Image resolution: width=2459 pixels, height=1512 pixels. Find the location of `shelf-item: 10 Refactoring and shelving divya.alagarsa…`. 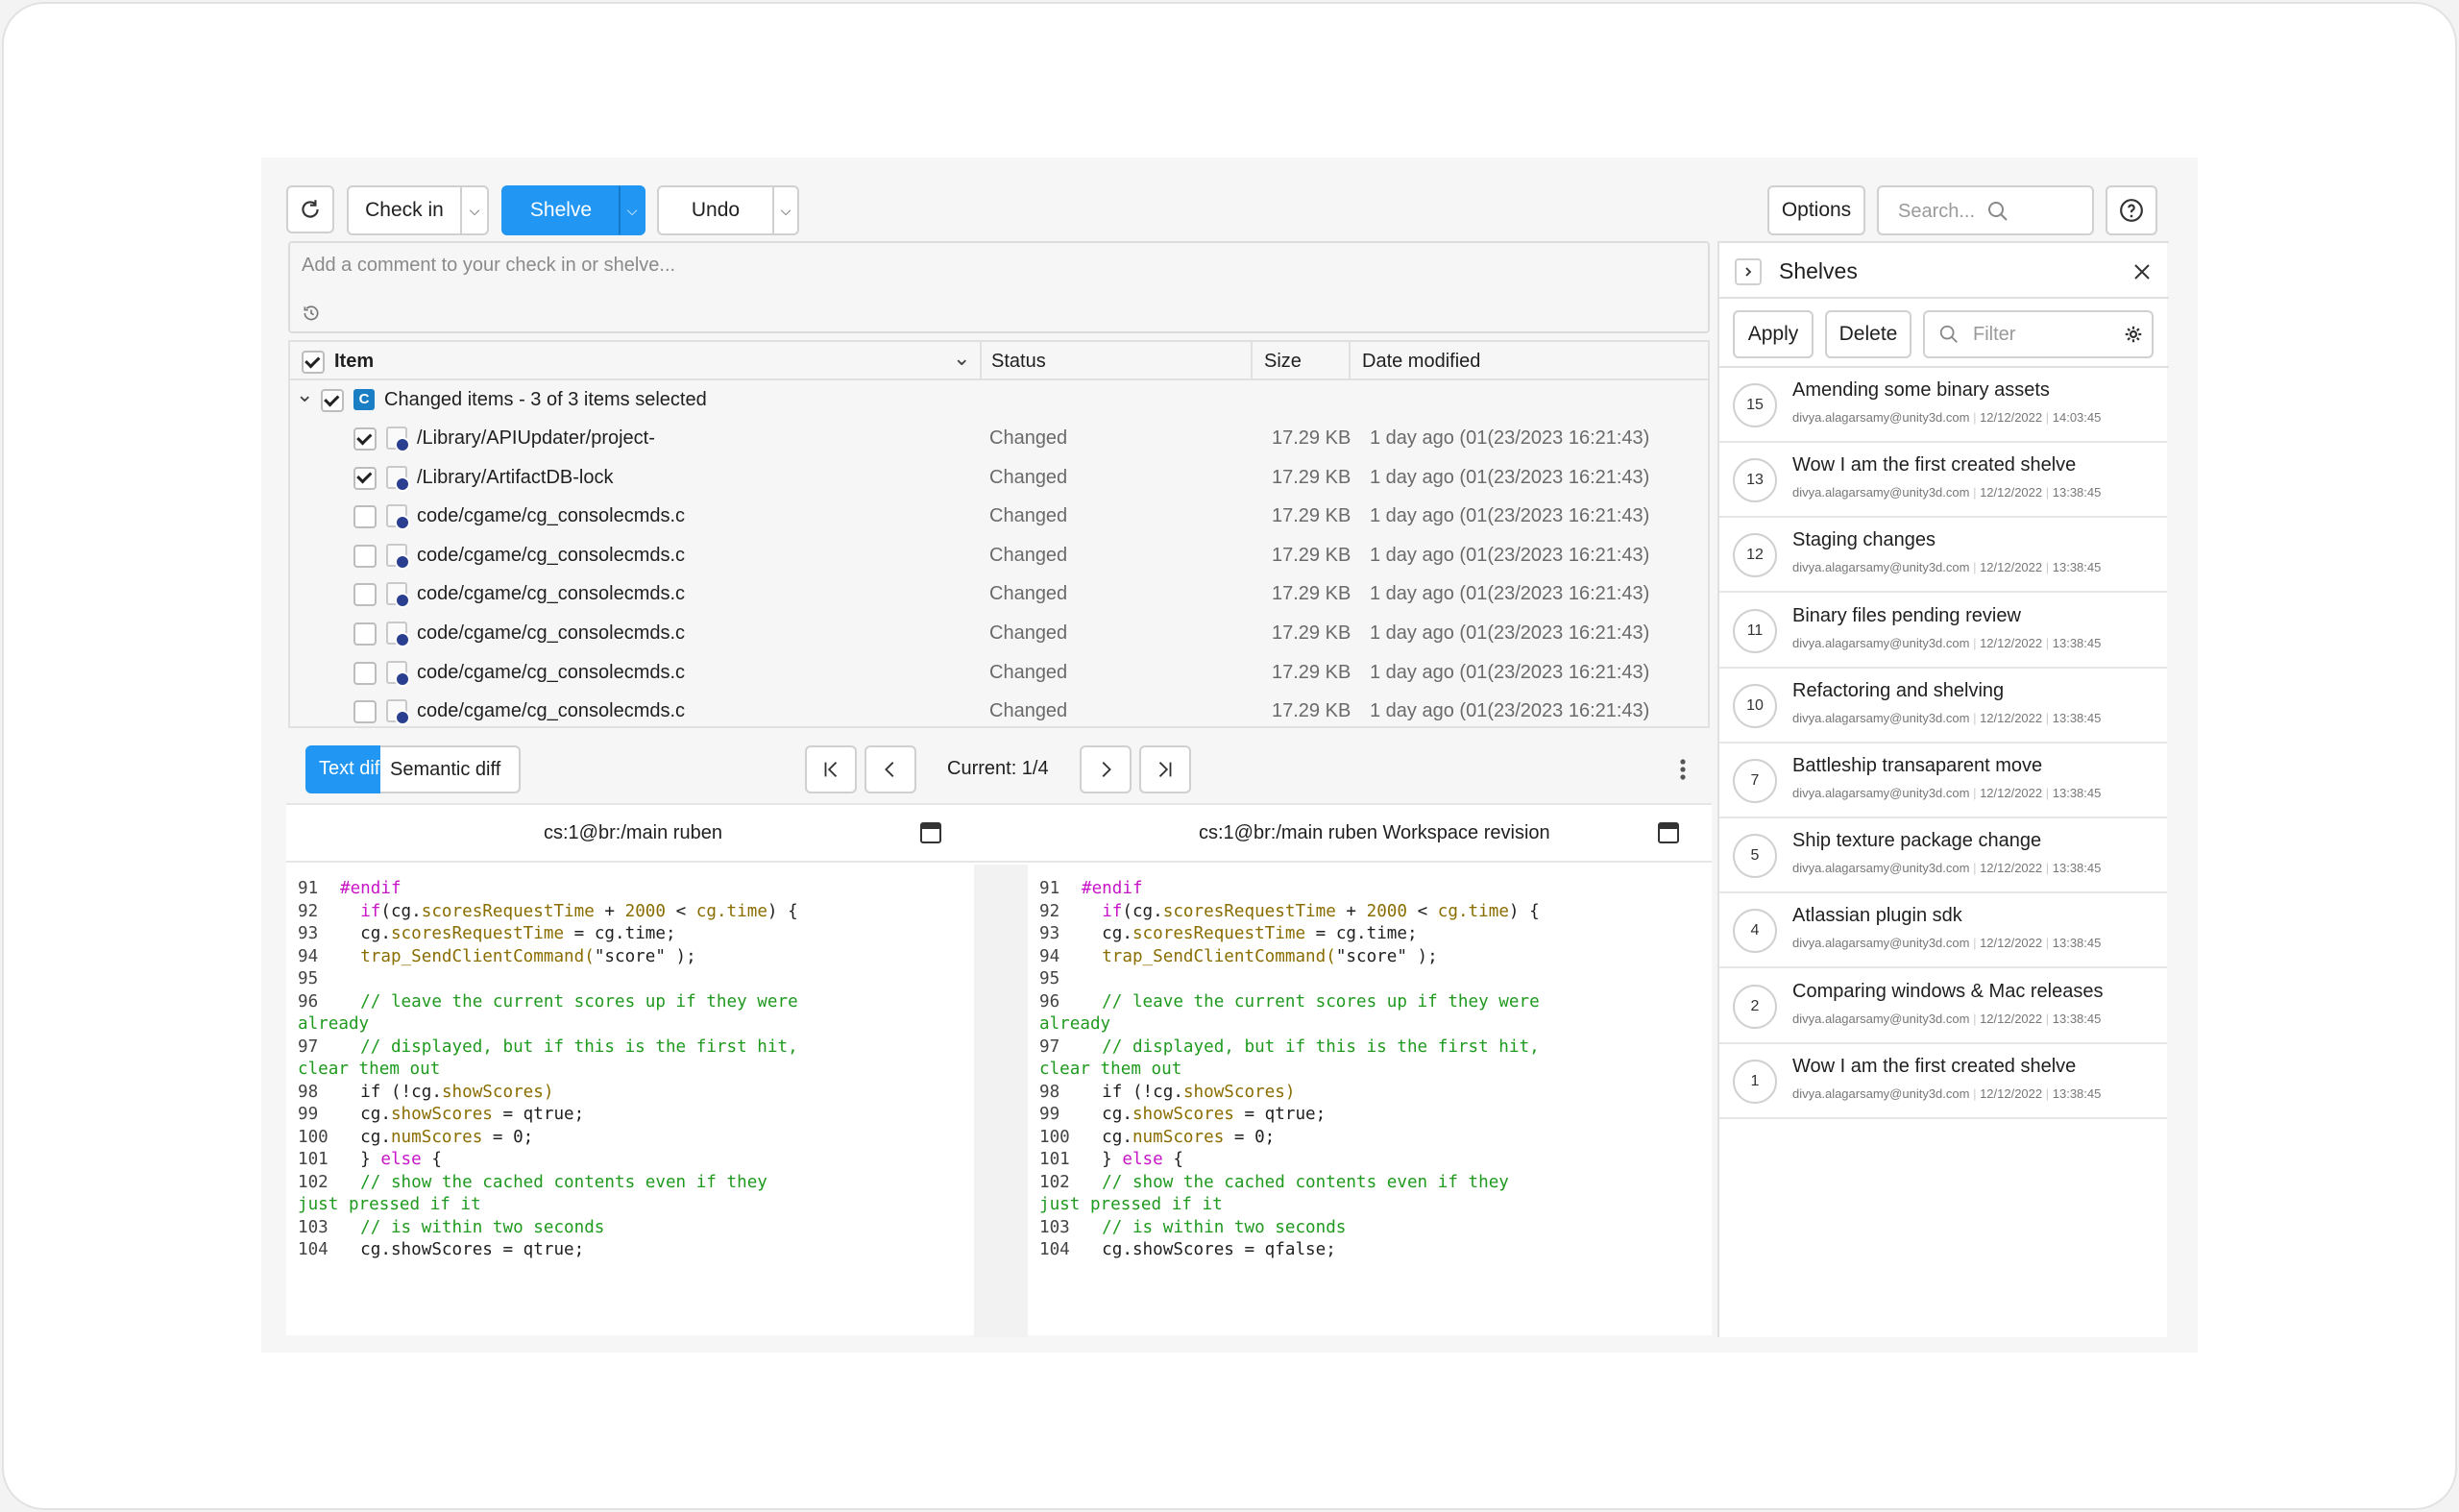

shelf-item: 10 Refactoring and shelving divya.alagarsa… is located at coordinates (1943, 706).